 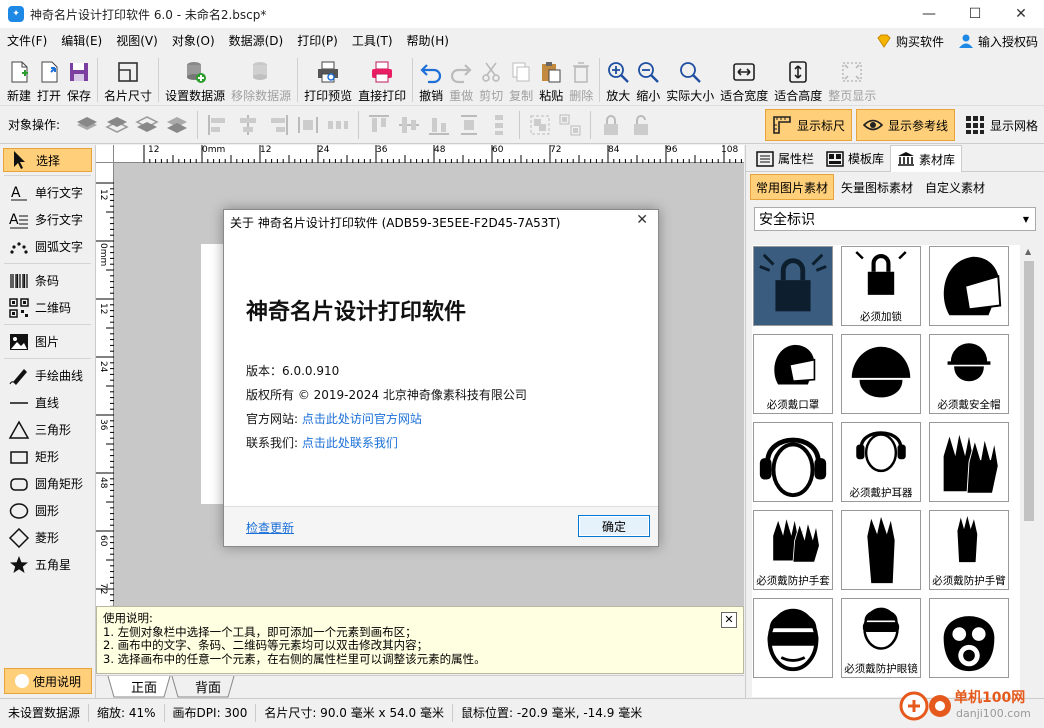 What do you see at coordinates (521, 80) in the screenshot?
I see `copy-button: 复制` at bounding box center [521, 80].